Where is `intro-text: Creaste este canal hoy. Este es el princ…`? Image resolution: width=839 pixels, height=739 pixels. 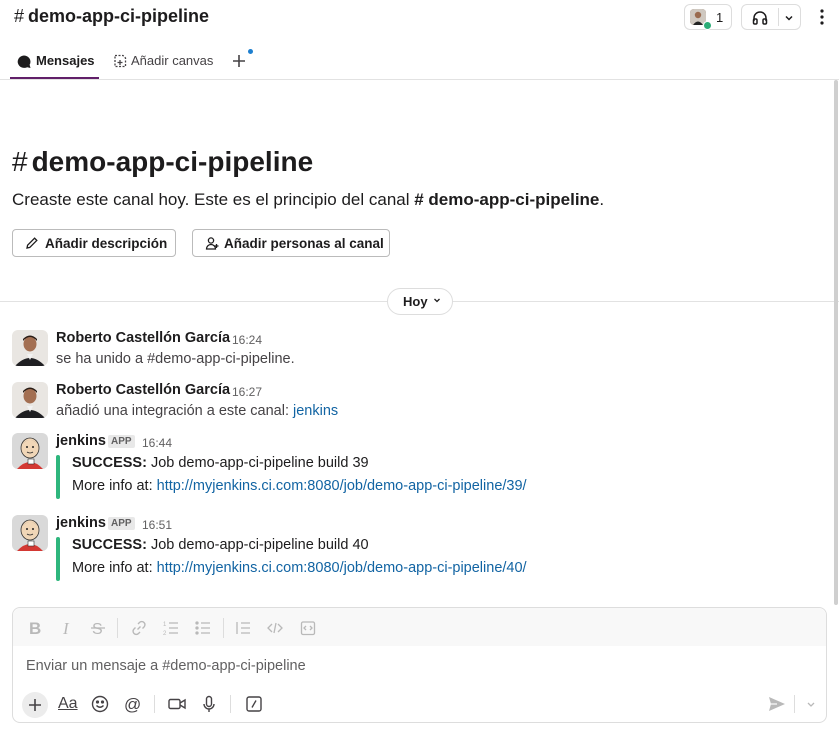
intro-text: Creaste este canal hoy. Este es el princ… is located at coordinates (308, 200).